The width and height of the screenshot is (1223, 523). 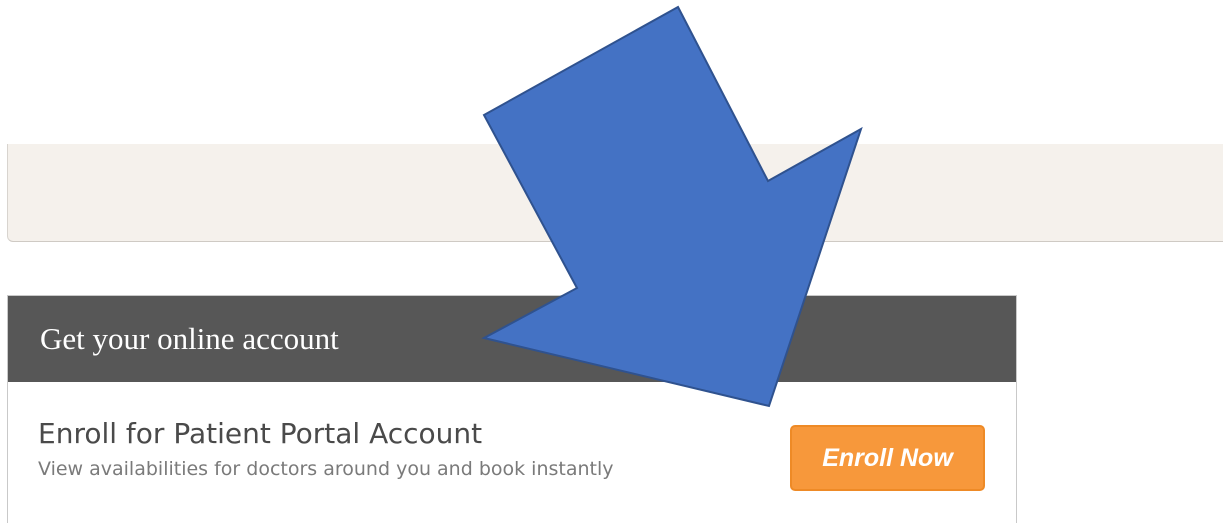 What do you see at coordinates (512, 339) in the screenshot?
I see `card-header: Get your online account` at bounding box center [512, 339].